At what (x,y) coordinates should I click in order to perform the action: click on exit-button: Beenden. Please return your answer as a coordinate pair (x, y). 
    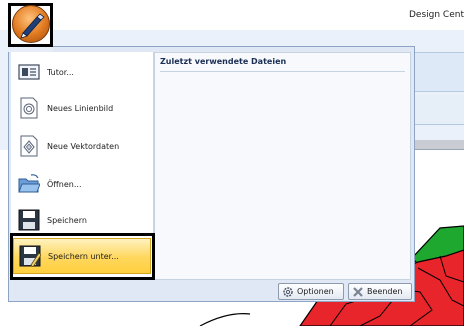
    Looking at the image, I should click on (380, 291).